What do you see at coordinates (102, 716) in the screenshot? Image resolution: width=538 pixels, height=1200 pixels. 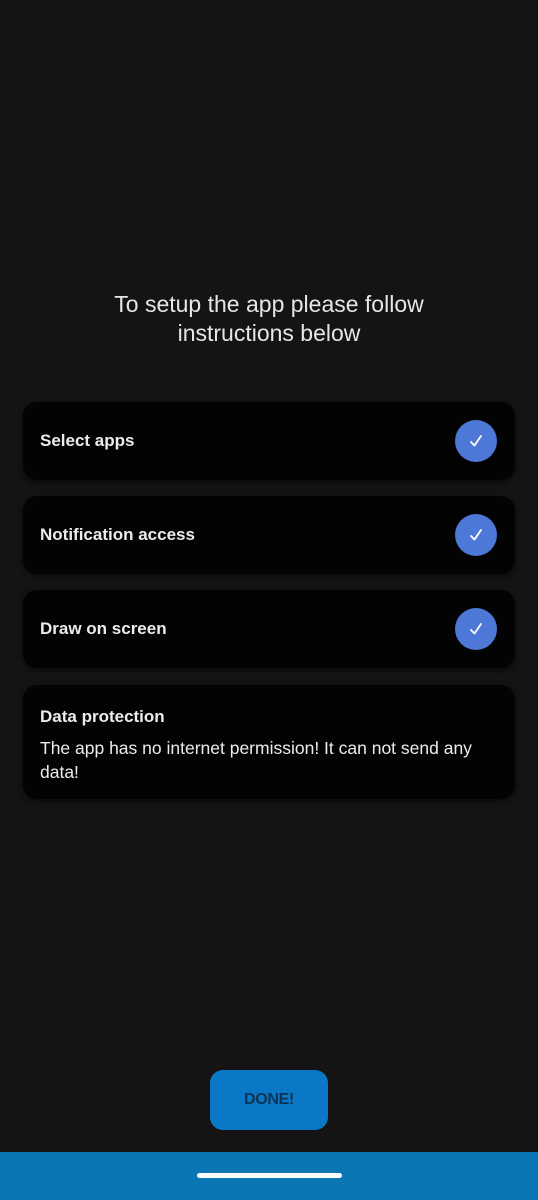 I see `data-protection-title: Data protection` at bounding box center [102, 716].